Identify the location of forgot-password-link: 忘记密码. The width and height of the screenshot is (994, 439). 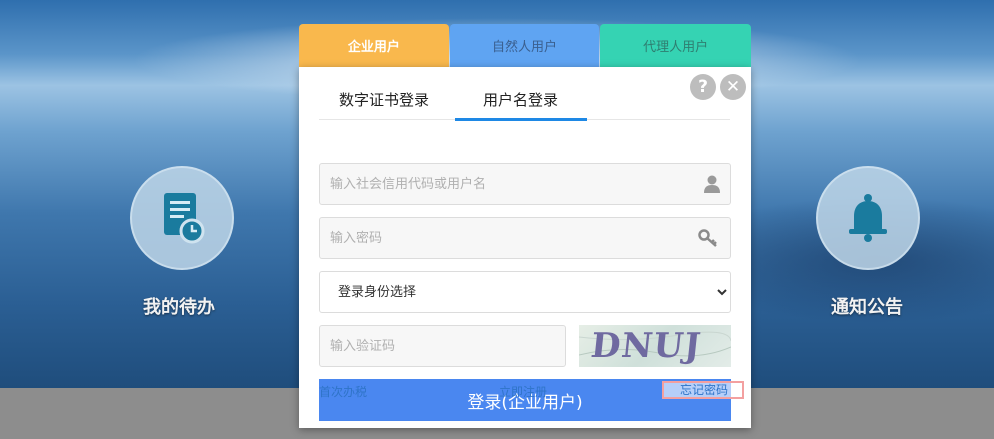
(703, 390).